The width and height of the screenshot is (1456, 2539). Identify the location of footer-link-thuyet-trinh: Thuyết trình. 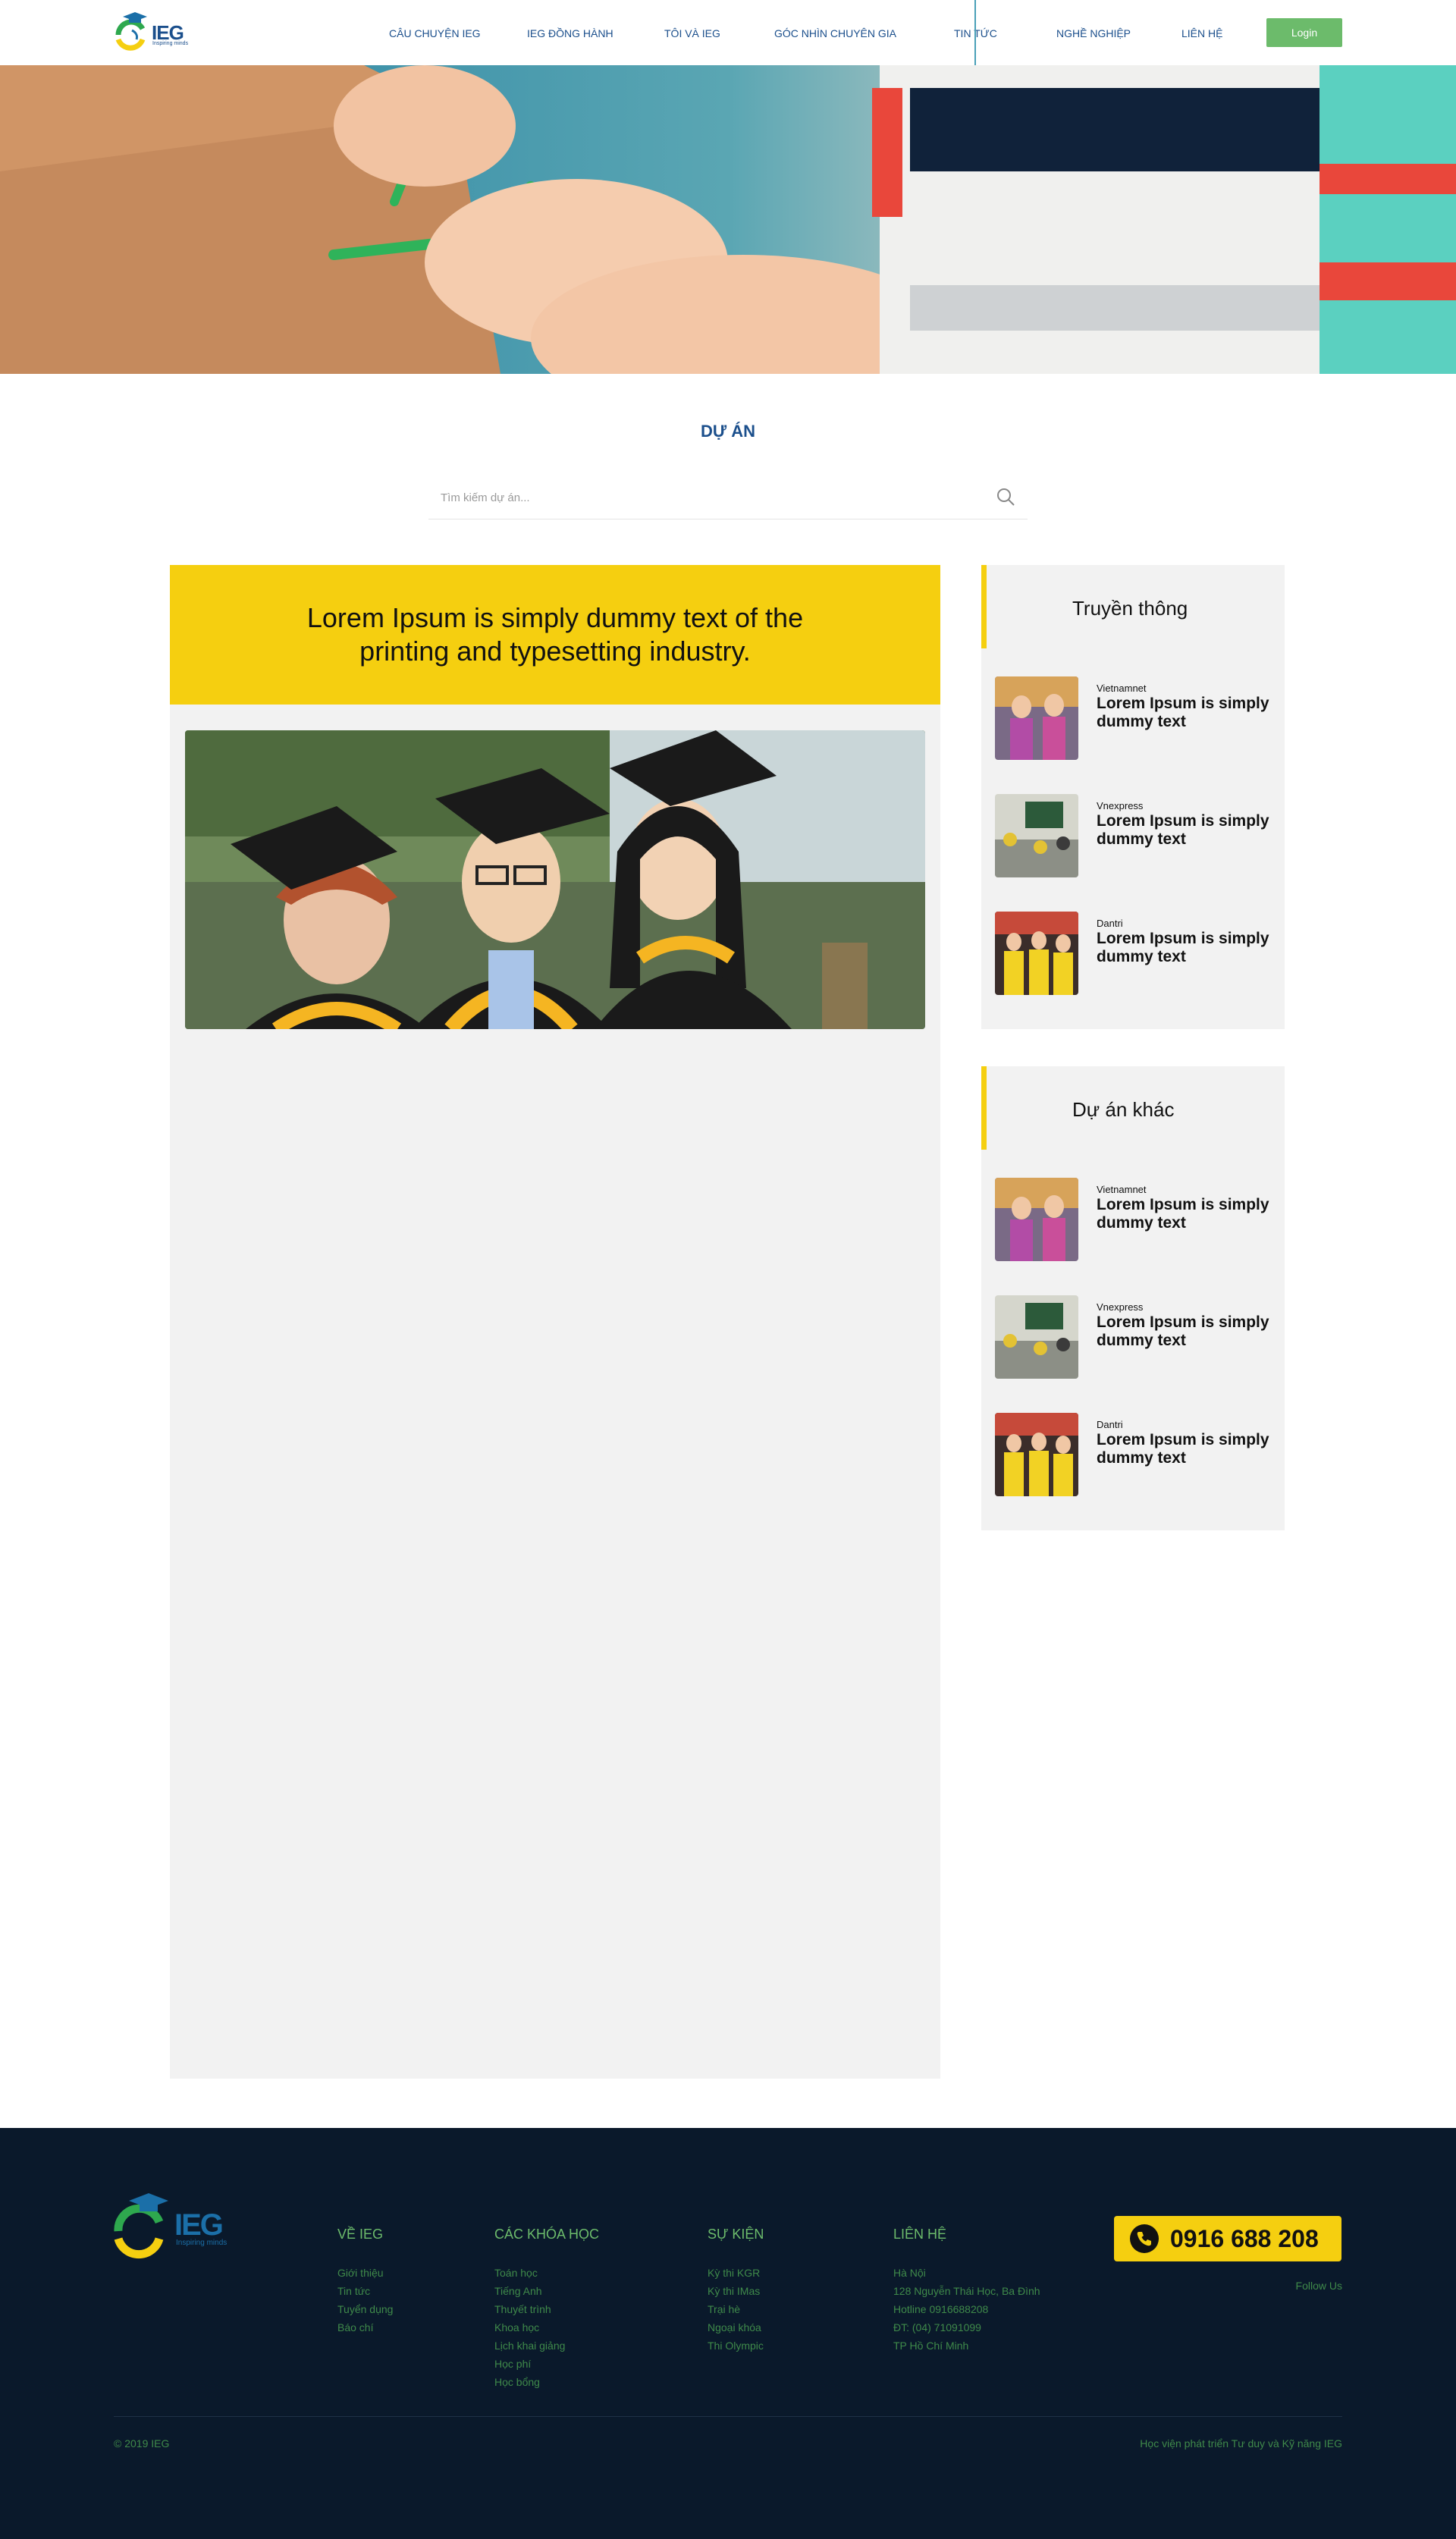
(546, 2309).